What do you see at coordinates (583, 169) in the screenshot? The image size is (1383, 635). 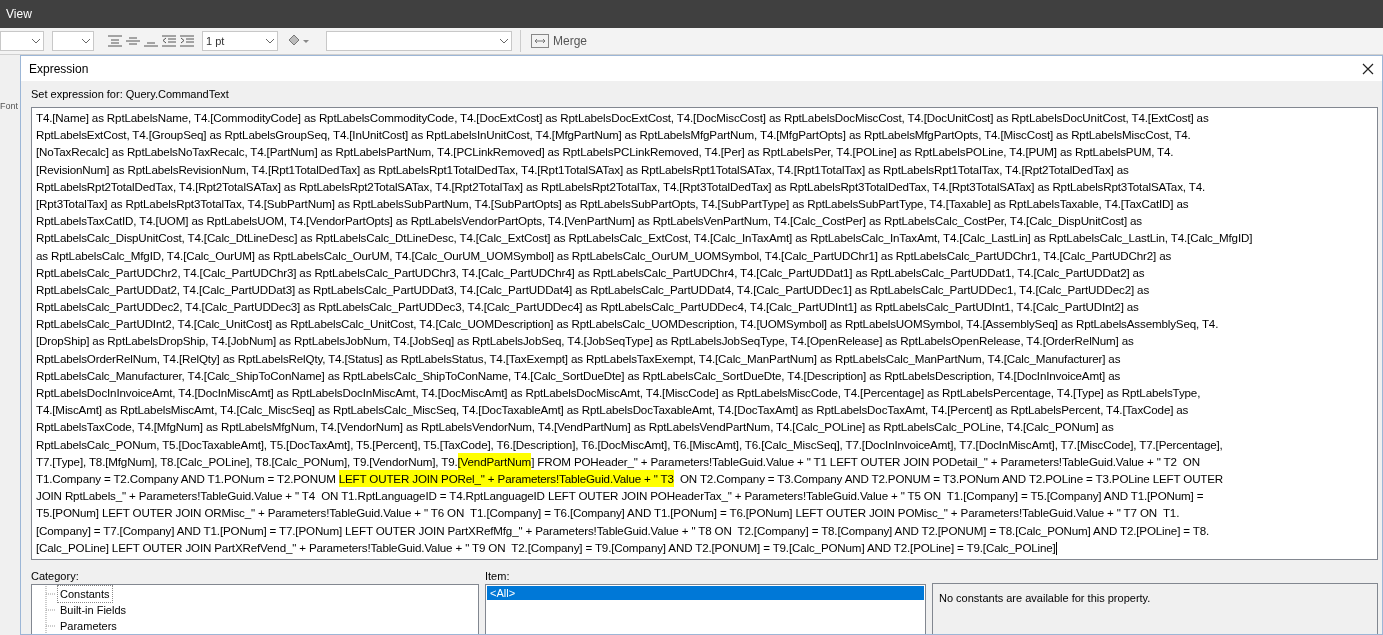 I see `expression-line: [RevisionNum] as RptLabelsRevisionNum, T4.[Rpt1TotalDedTax] as RptLabelsRpt1TotalDedTax, T4.[Rpt1TotalSATax] as RptLabelsRpt1TotalSATax, T4.[Rpt1TotalTax] as RptLabelsRpt1TotalTax, T4.[Rpt2TotalDedTax] as` at bounding box center [583, 169].